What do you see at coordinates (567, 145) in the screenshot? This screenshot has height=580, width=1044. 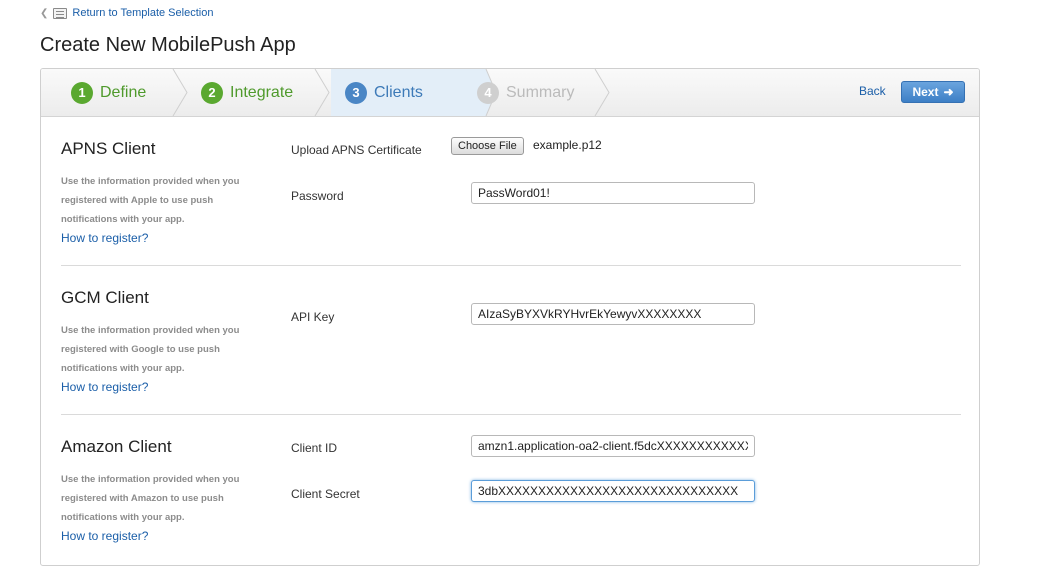 I see `selected-file-name: example.p12` at bounding box center [567, 145].